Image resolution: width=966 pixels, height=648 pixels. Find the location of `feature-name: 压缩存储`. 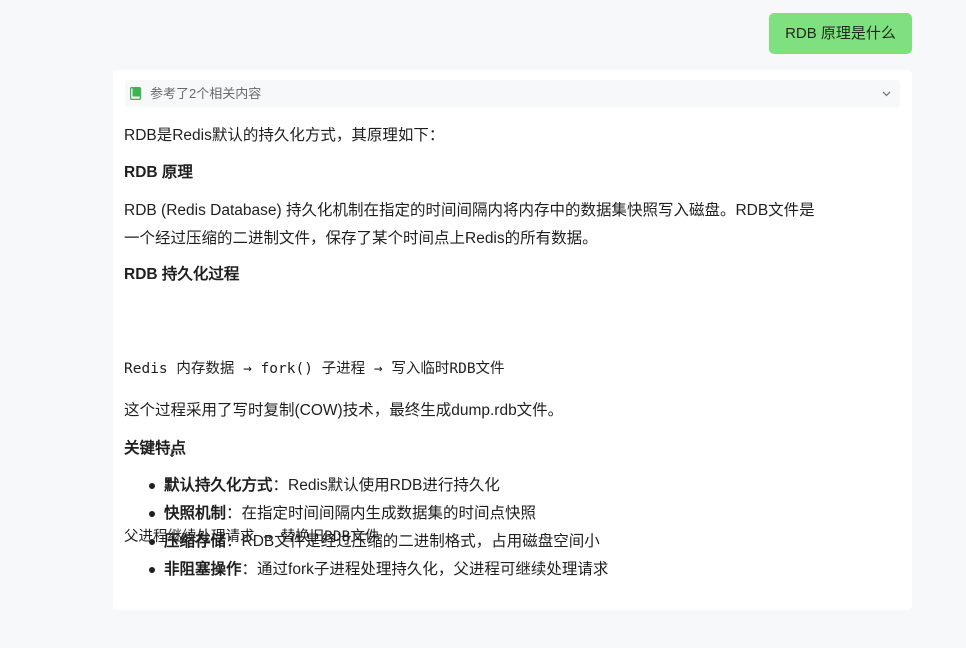

feature-name: 压缩存储 is located at coordinates (195, 541).